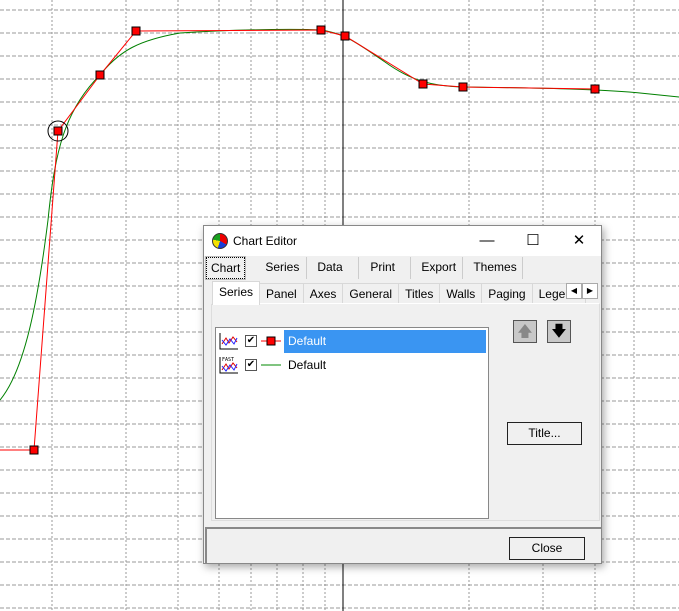  What do you see at coordinates (271, 365) in the screenshot?
I see `green-line-marker-icon` at bounding box center [271, 365].